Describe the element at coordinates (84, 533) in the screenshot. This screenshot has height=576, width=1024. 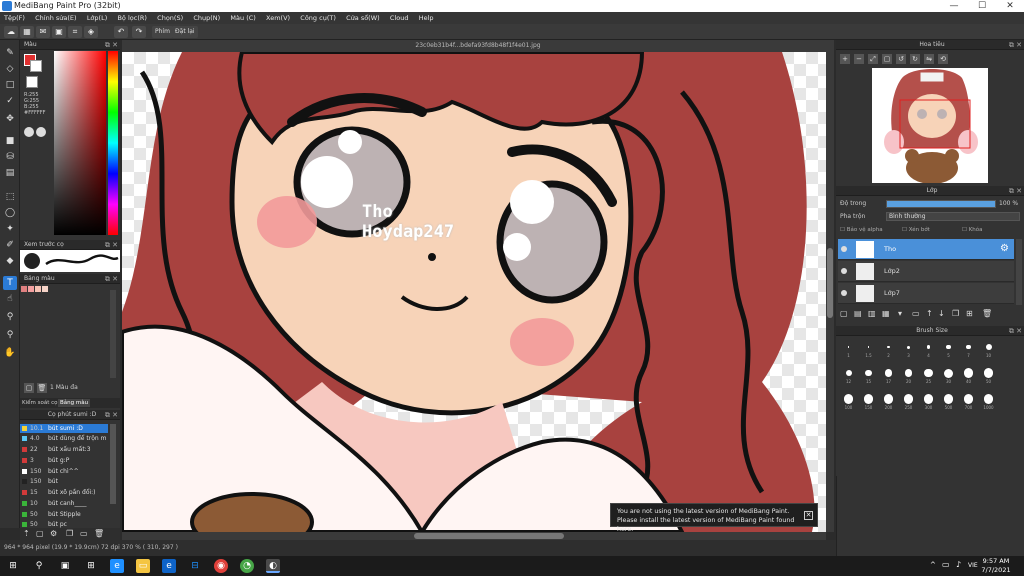
I see `folder-icon: ▭` at that location.